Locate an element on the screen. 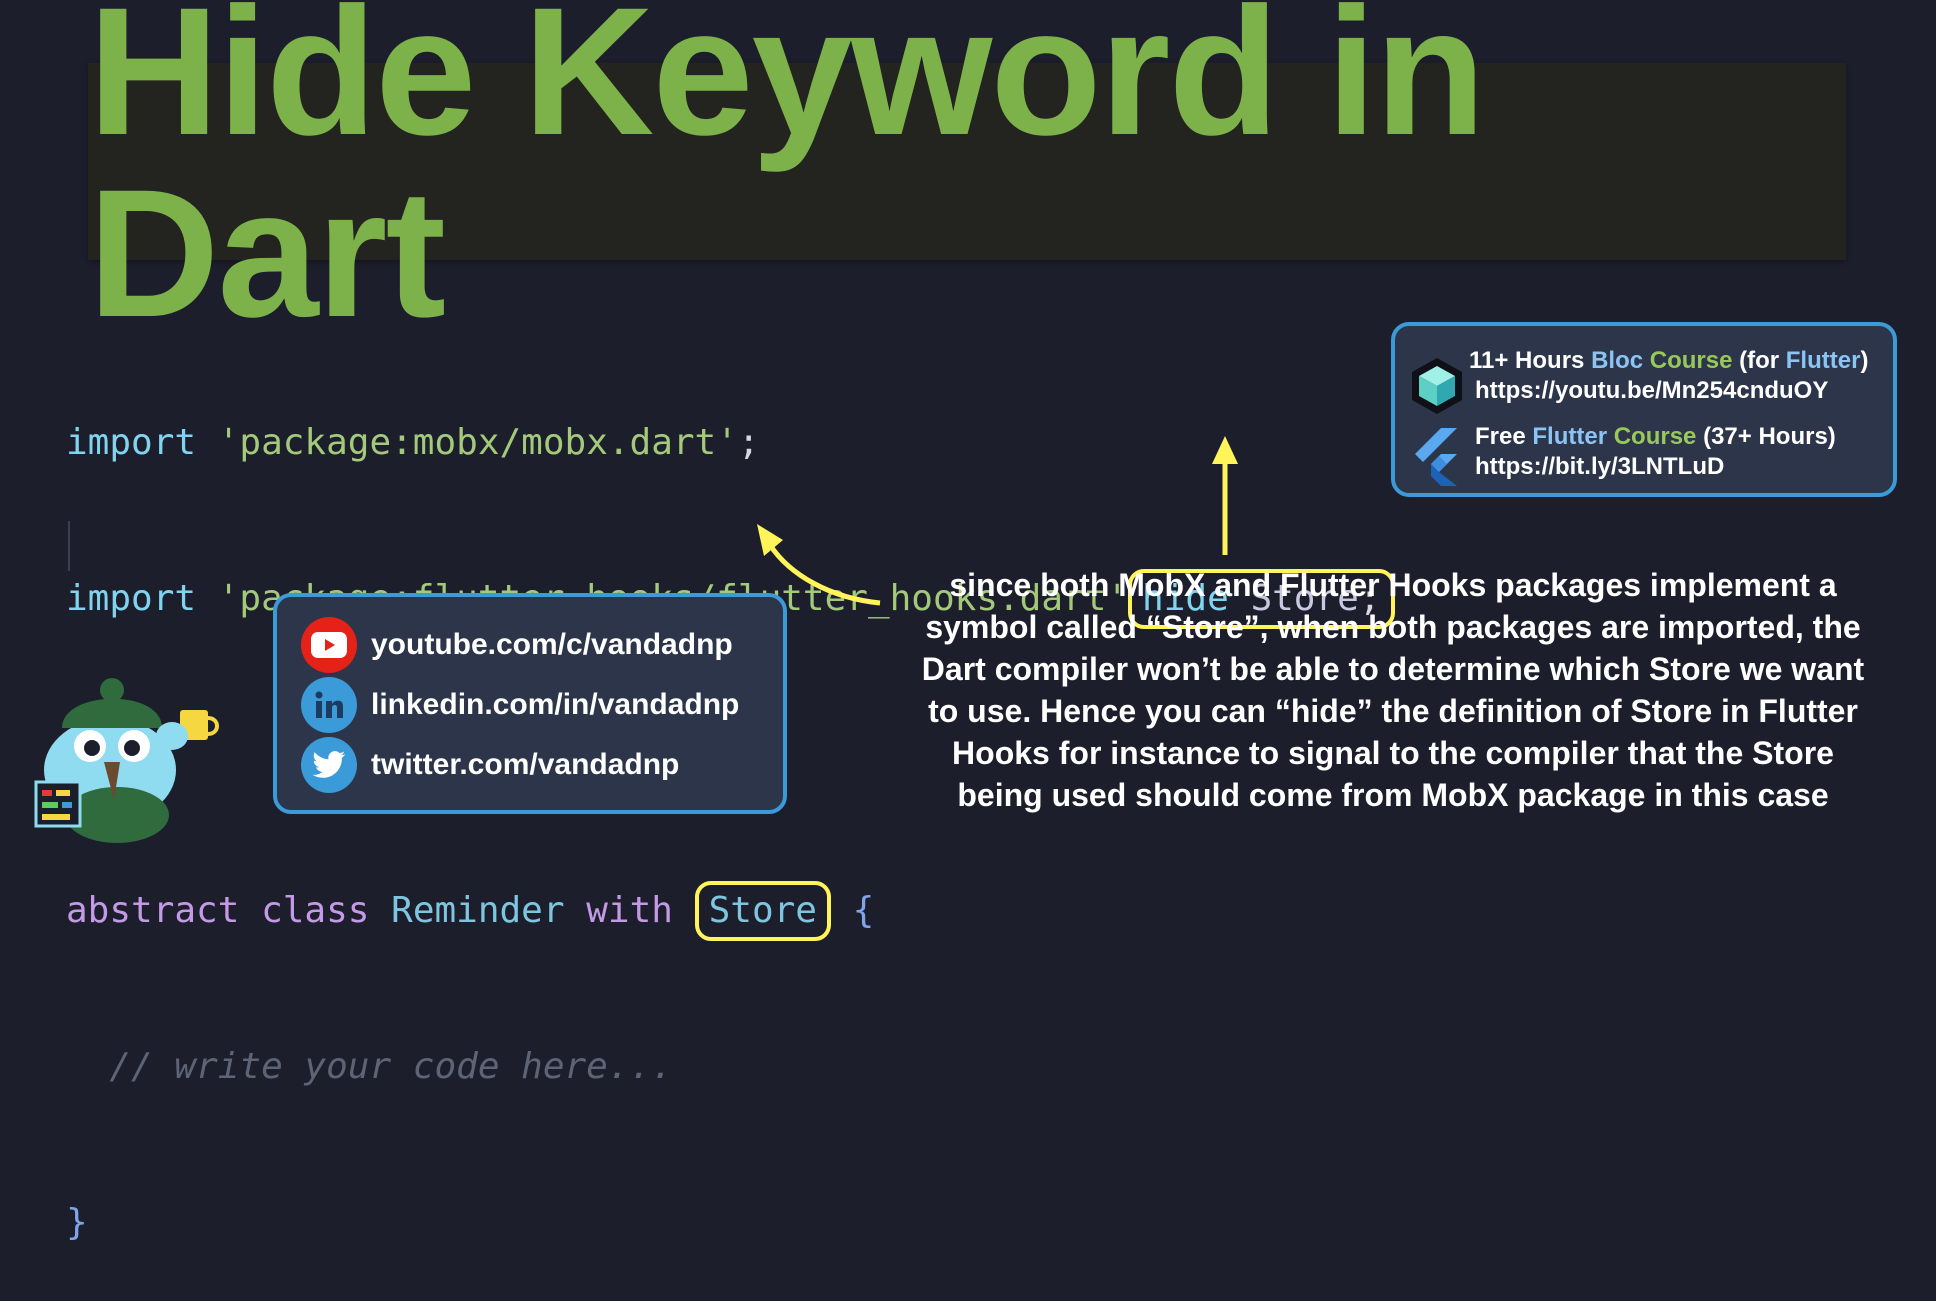 The width and height of the screenshot is (1936, 1301). open-brace: { is located at coordinates (863, 910).